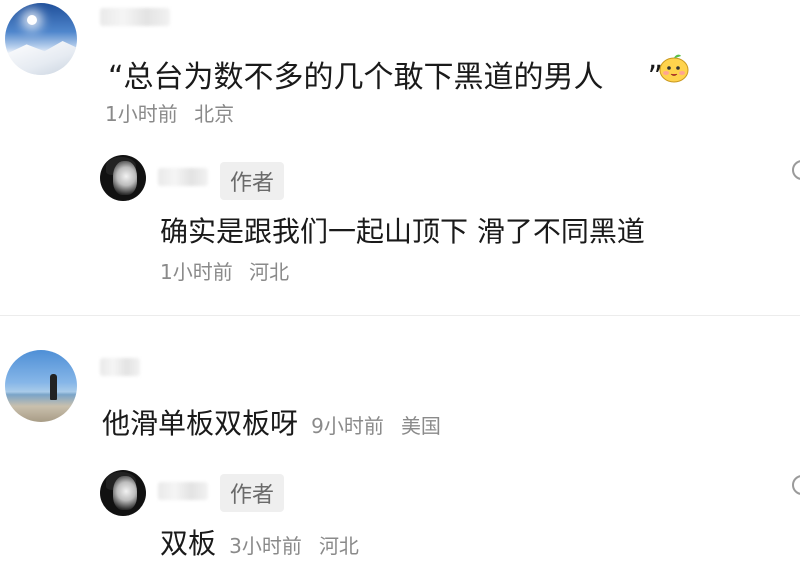  What do you see at coordinates (41, 58) in the screenshot?
I see `snow-ridge-decoration` at bounding box center [41, 58].